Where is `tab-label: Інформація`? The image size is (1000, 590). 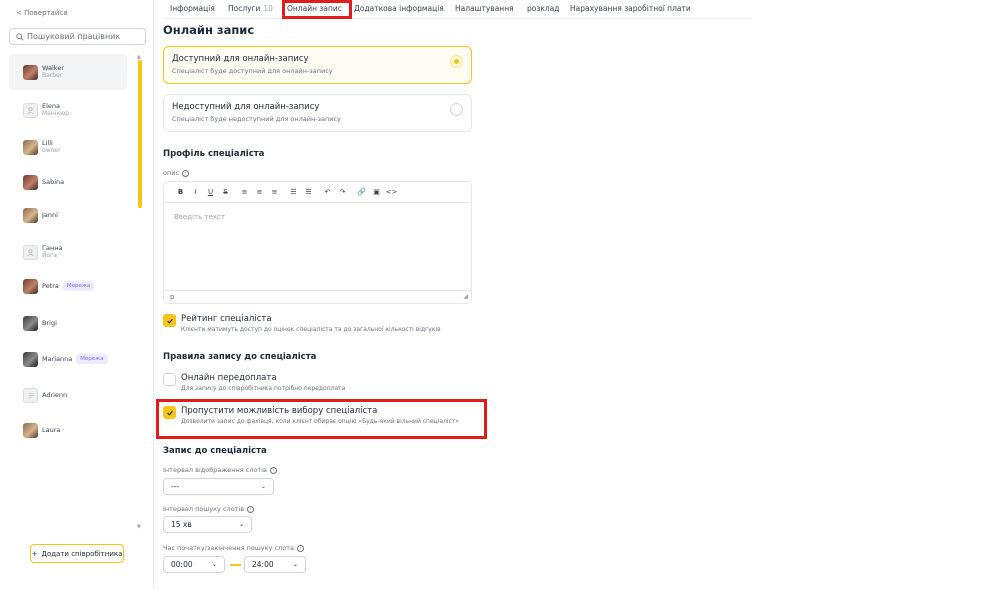 tab-label: Інформація is located at coordinates (192, 8).